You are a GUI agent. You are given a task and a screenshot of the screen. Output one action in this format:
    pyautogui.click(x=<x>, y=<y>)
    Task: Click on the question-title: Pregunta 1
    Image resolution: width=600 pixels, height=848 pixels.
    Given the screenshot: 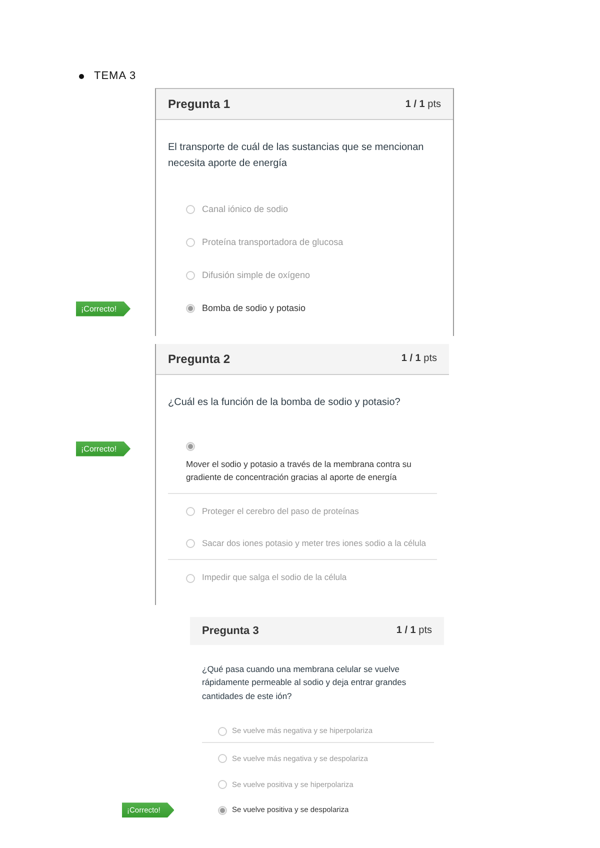 What is the action you would take?
    pyautogui.click(x=199, y=104)
    